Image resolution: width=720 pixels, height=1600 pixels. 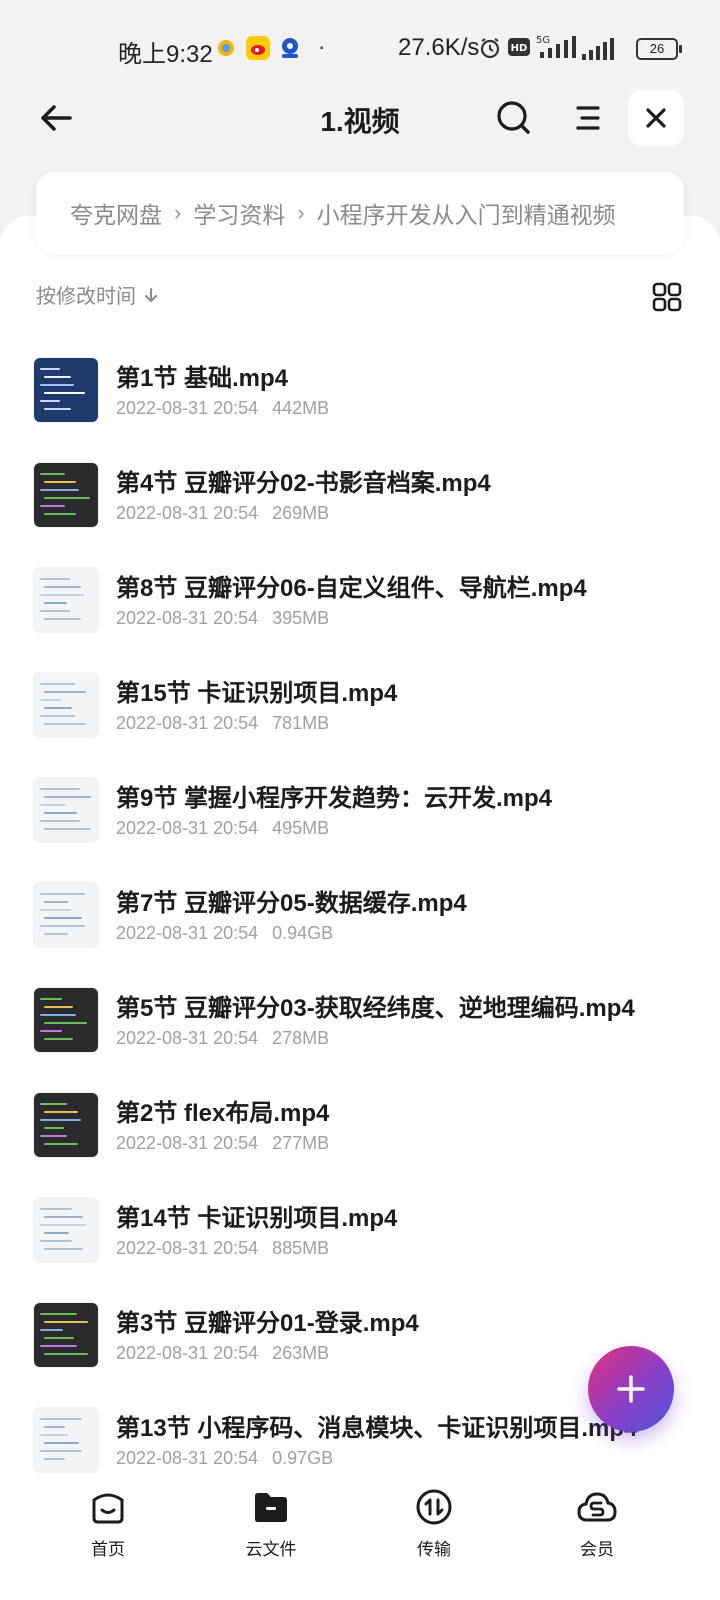 What do you see at coordinates (360, 1246) in the screenshot?
I see `file-list-item: 第14节 卡证识别项目.mp4 2022-08-31 20:54 885MB` at bounding box center [360, 1246].